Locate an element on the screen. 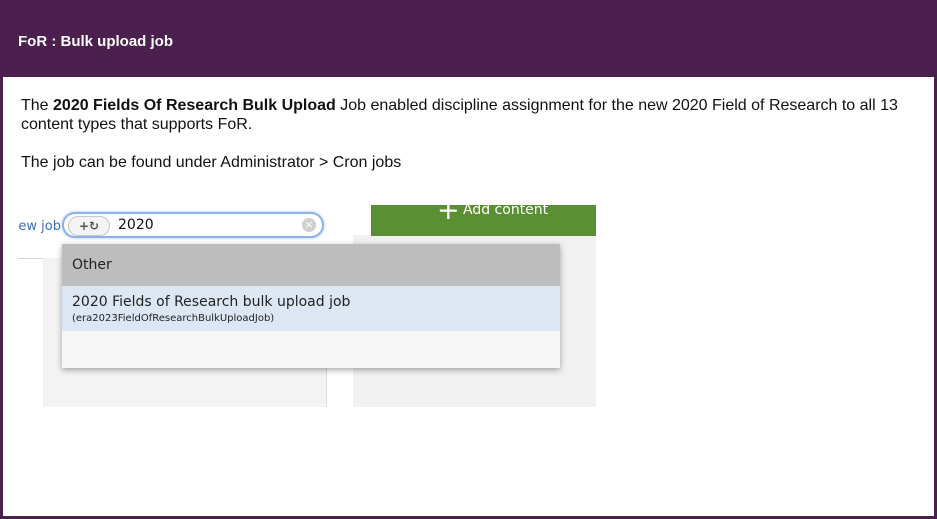 The image size is (937, 519). add-refresh-icon: +↻ is located at coordinates (89, 226).